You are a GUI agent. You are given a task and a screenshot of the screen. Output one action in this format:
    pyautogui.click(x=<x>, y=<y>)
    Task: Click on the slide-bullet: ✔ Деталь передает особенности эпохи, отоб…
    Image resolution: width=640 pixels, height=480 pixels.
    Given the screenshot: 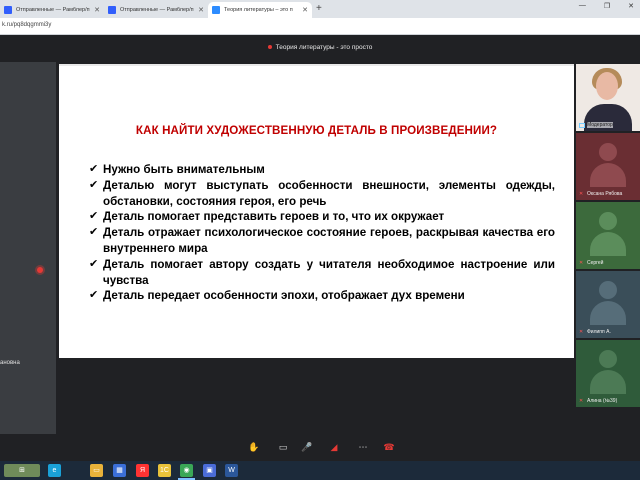 What is the action you would take?
    pyautogui.click(x=322, y=296)
    